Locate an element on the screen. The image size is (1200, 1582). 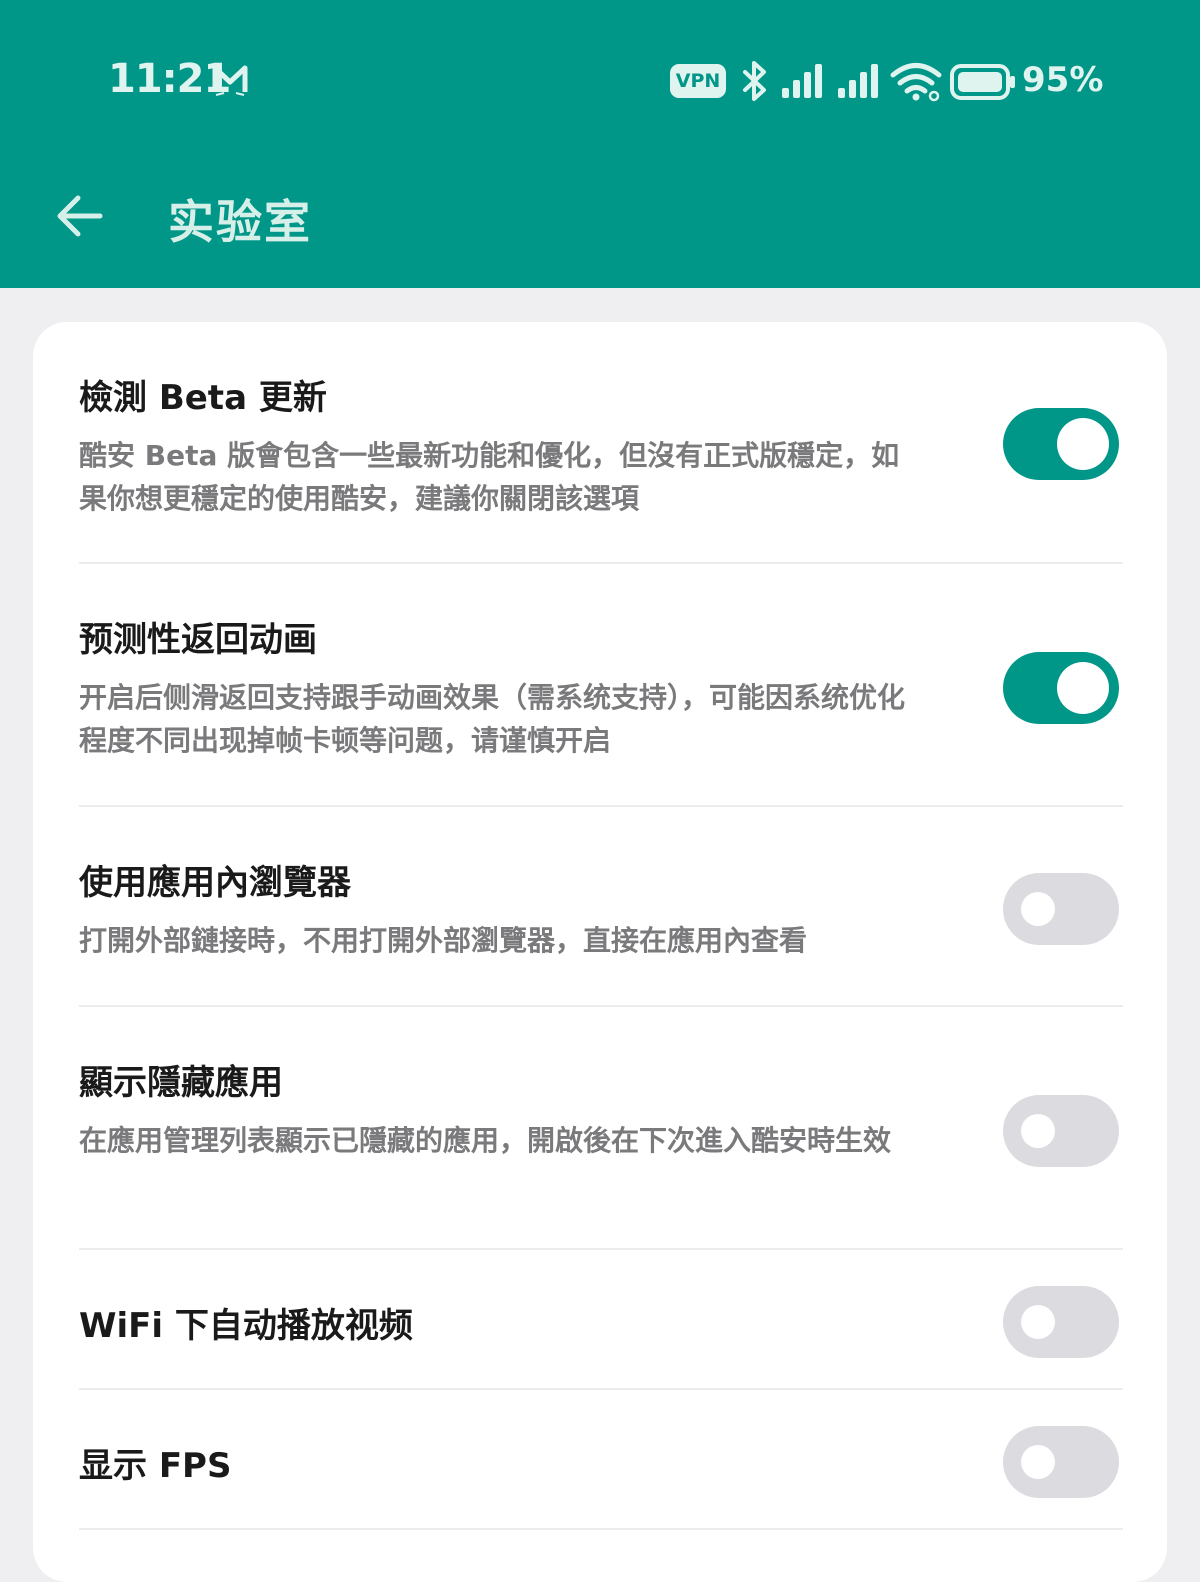
setting-title: 顯示隱藏應用 is located at coordinates (181, 1083).